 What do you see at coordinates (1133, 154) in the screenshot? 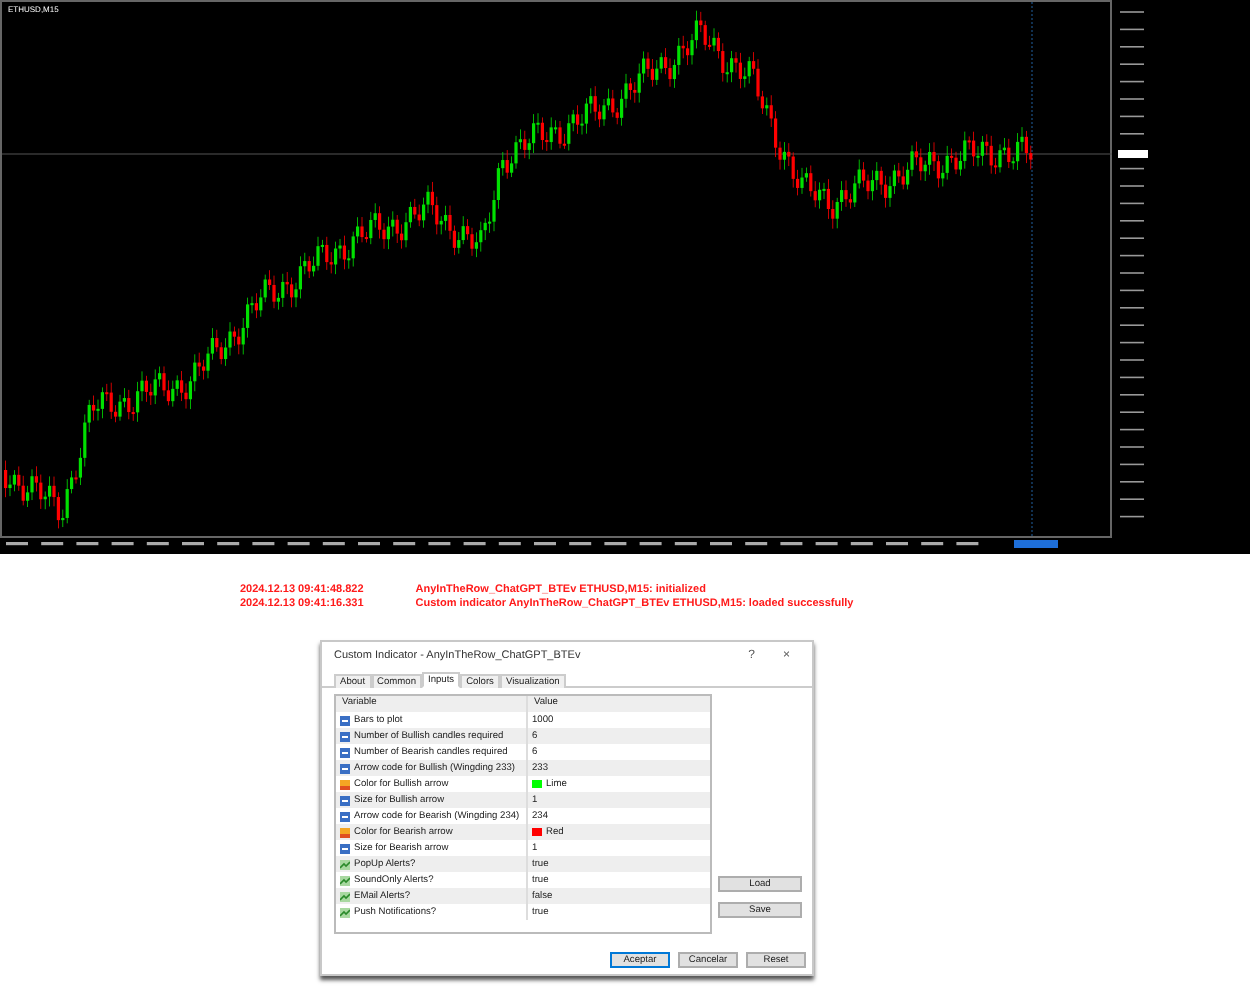
I see `price-marker` at bounding box center [1133, 154].